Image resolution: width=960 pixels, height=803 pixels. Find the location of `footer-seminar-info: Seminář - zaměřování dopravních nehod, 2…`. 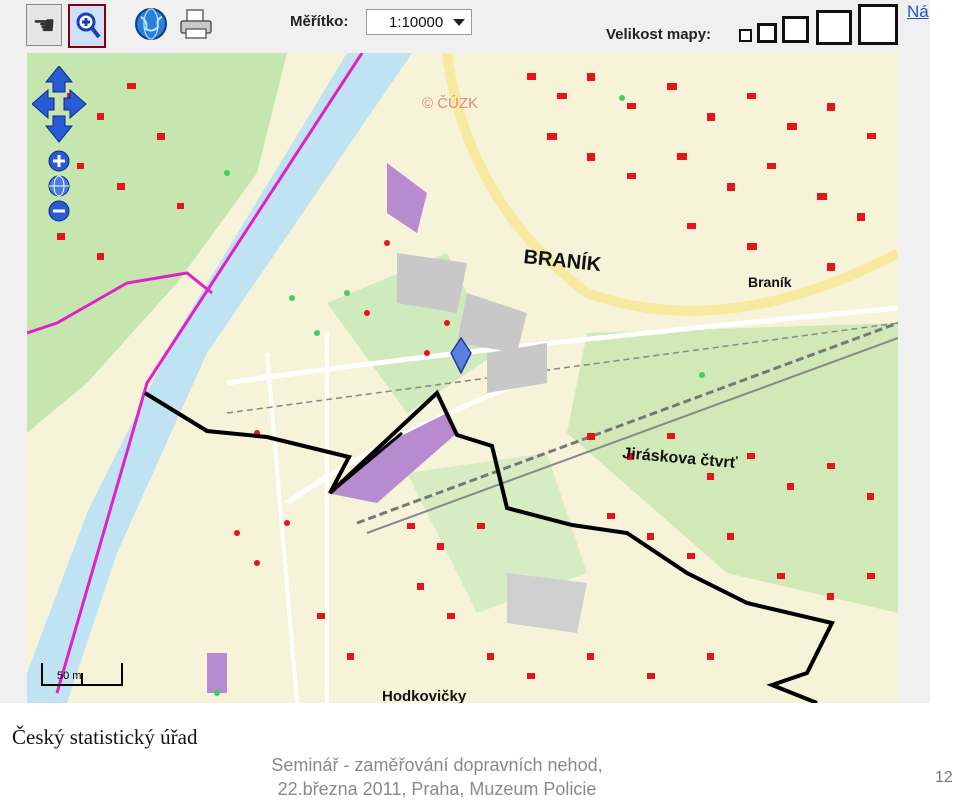

footer-seminar-info: Seminář - zaměřování dopravních nehod, 2… is located at coordinates (437, 777).